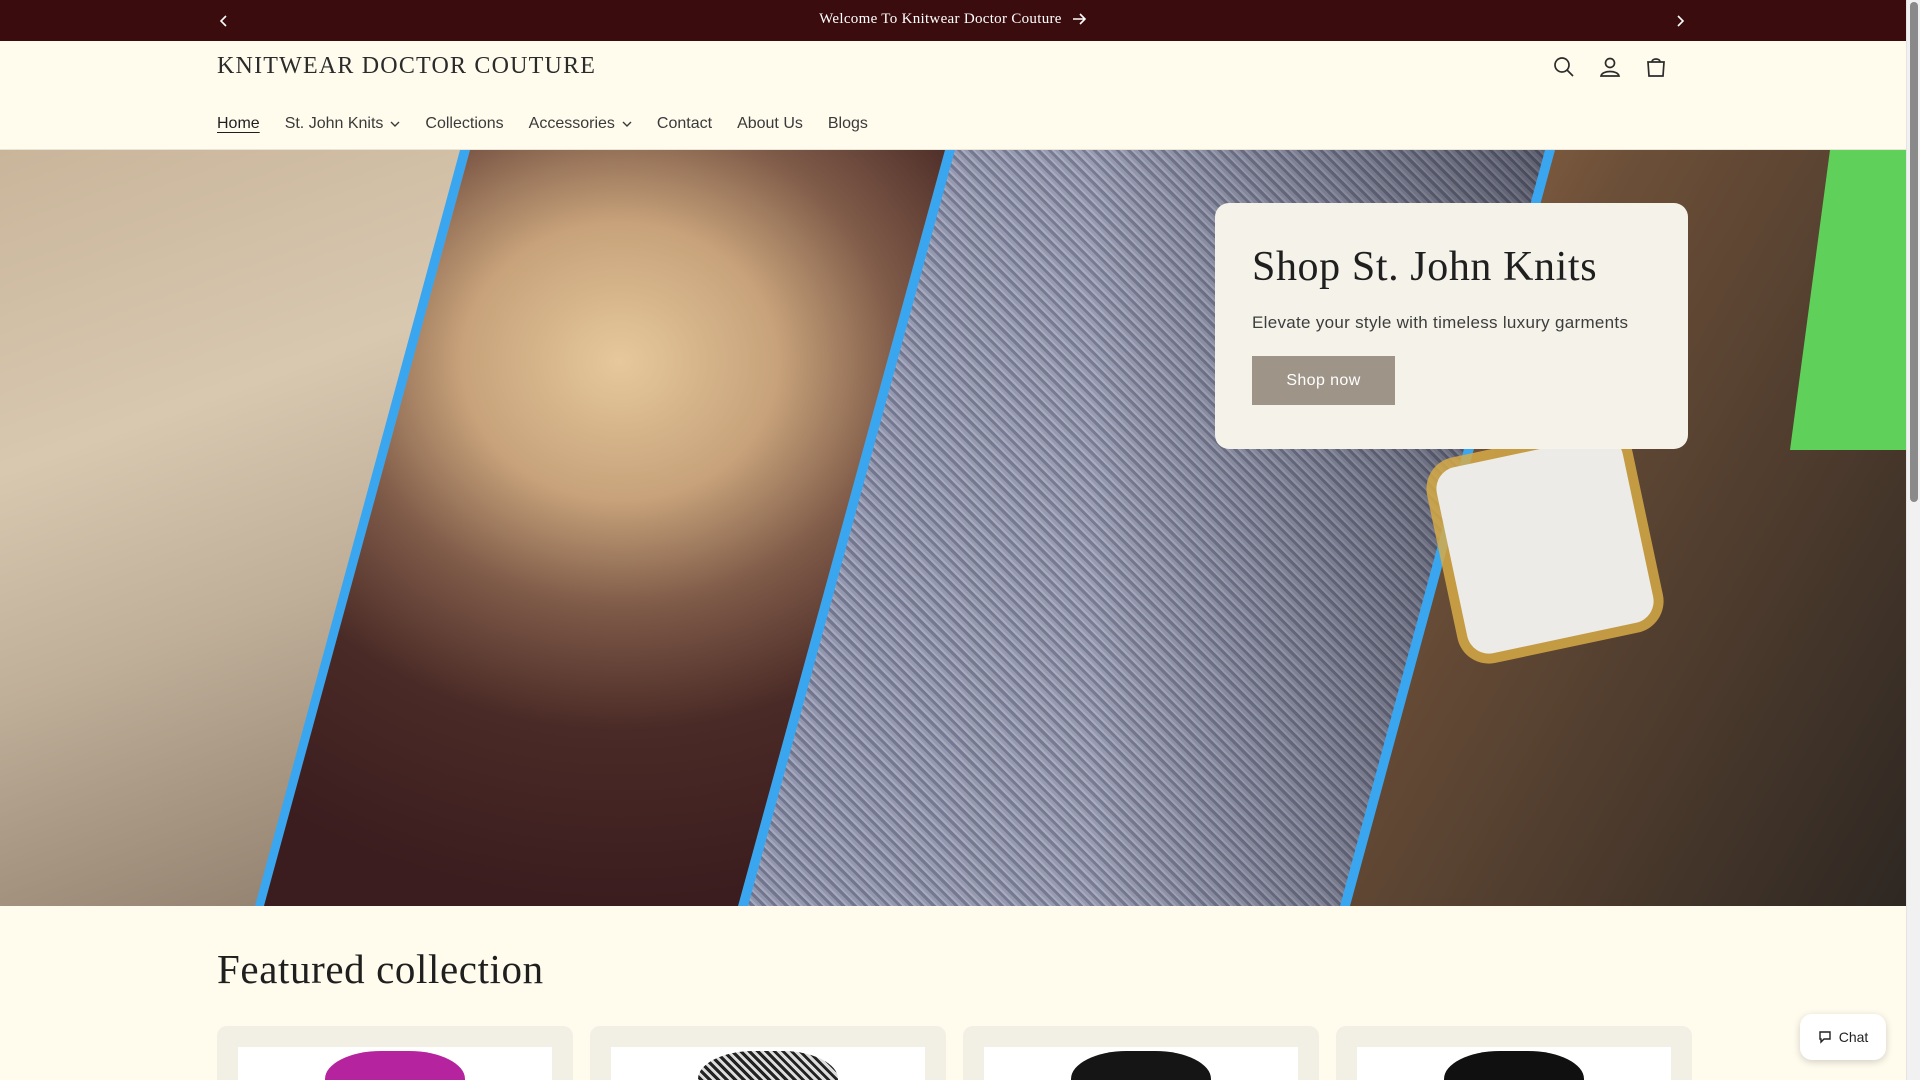 This screenshot has height=1080, width=1920. Describe the element at coordinates (1323, 380) in the screenshot. I see `shop-now-button: Shop now` at that location.